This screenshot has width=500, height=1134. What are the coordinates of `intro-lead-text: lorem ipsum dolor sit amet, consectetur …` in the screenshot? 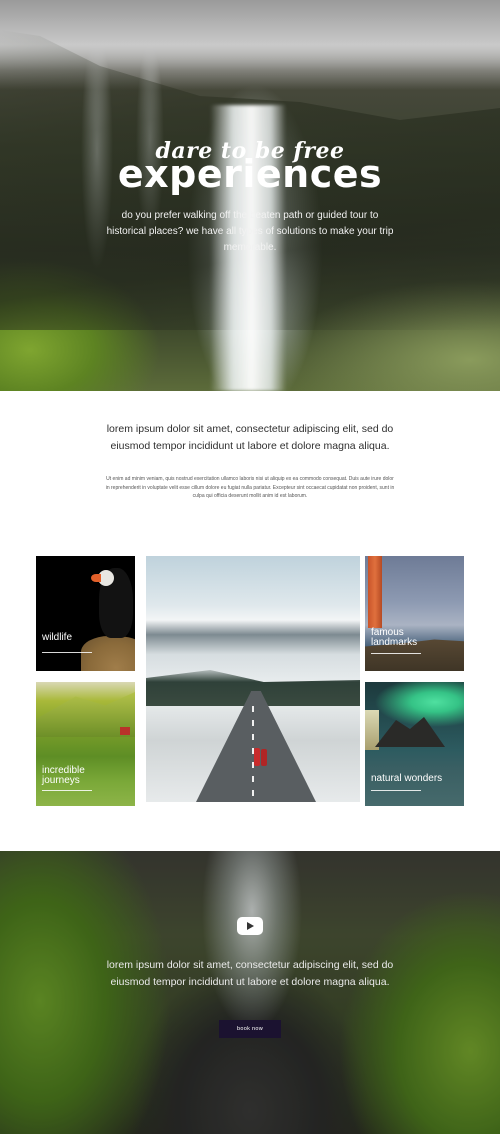 It's located at (250, 437).